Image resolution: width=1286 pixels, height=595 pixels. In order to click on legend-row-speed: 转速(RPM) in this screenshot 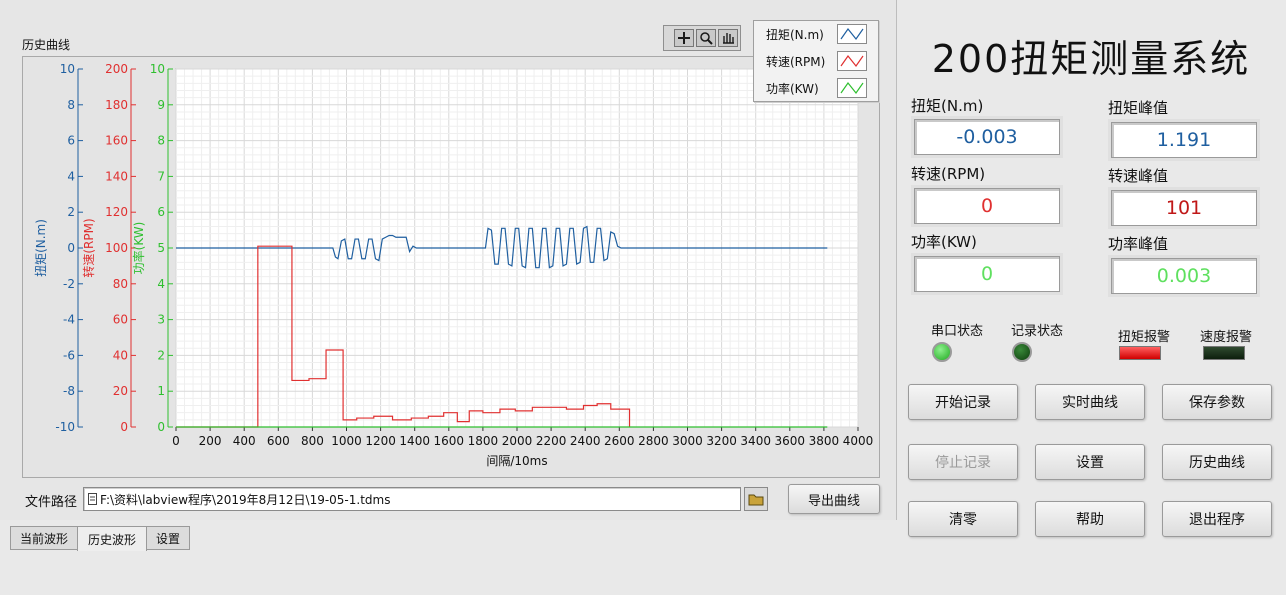, I will do `click(816, 61)`.